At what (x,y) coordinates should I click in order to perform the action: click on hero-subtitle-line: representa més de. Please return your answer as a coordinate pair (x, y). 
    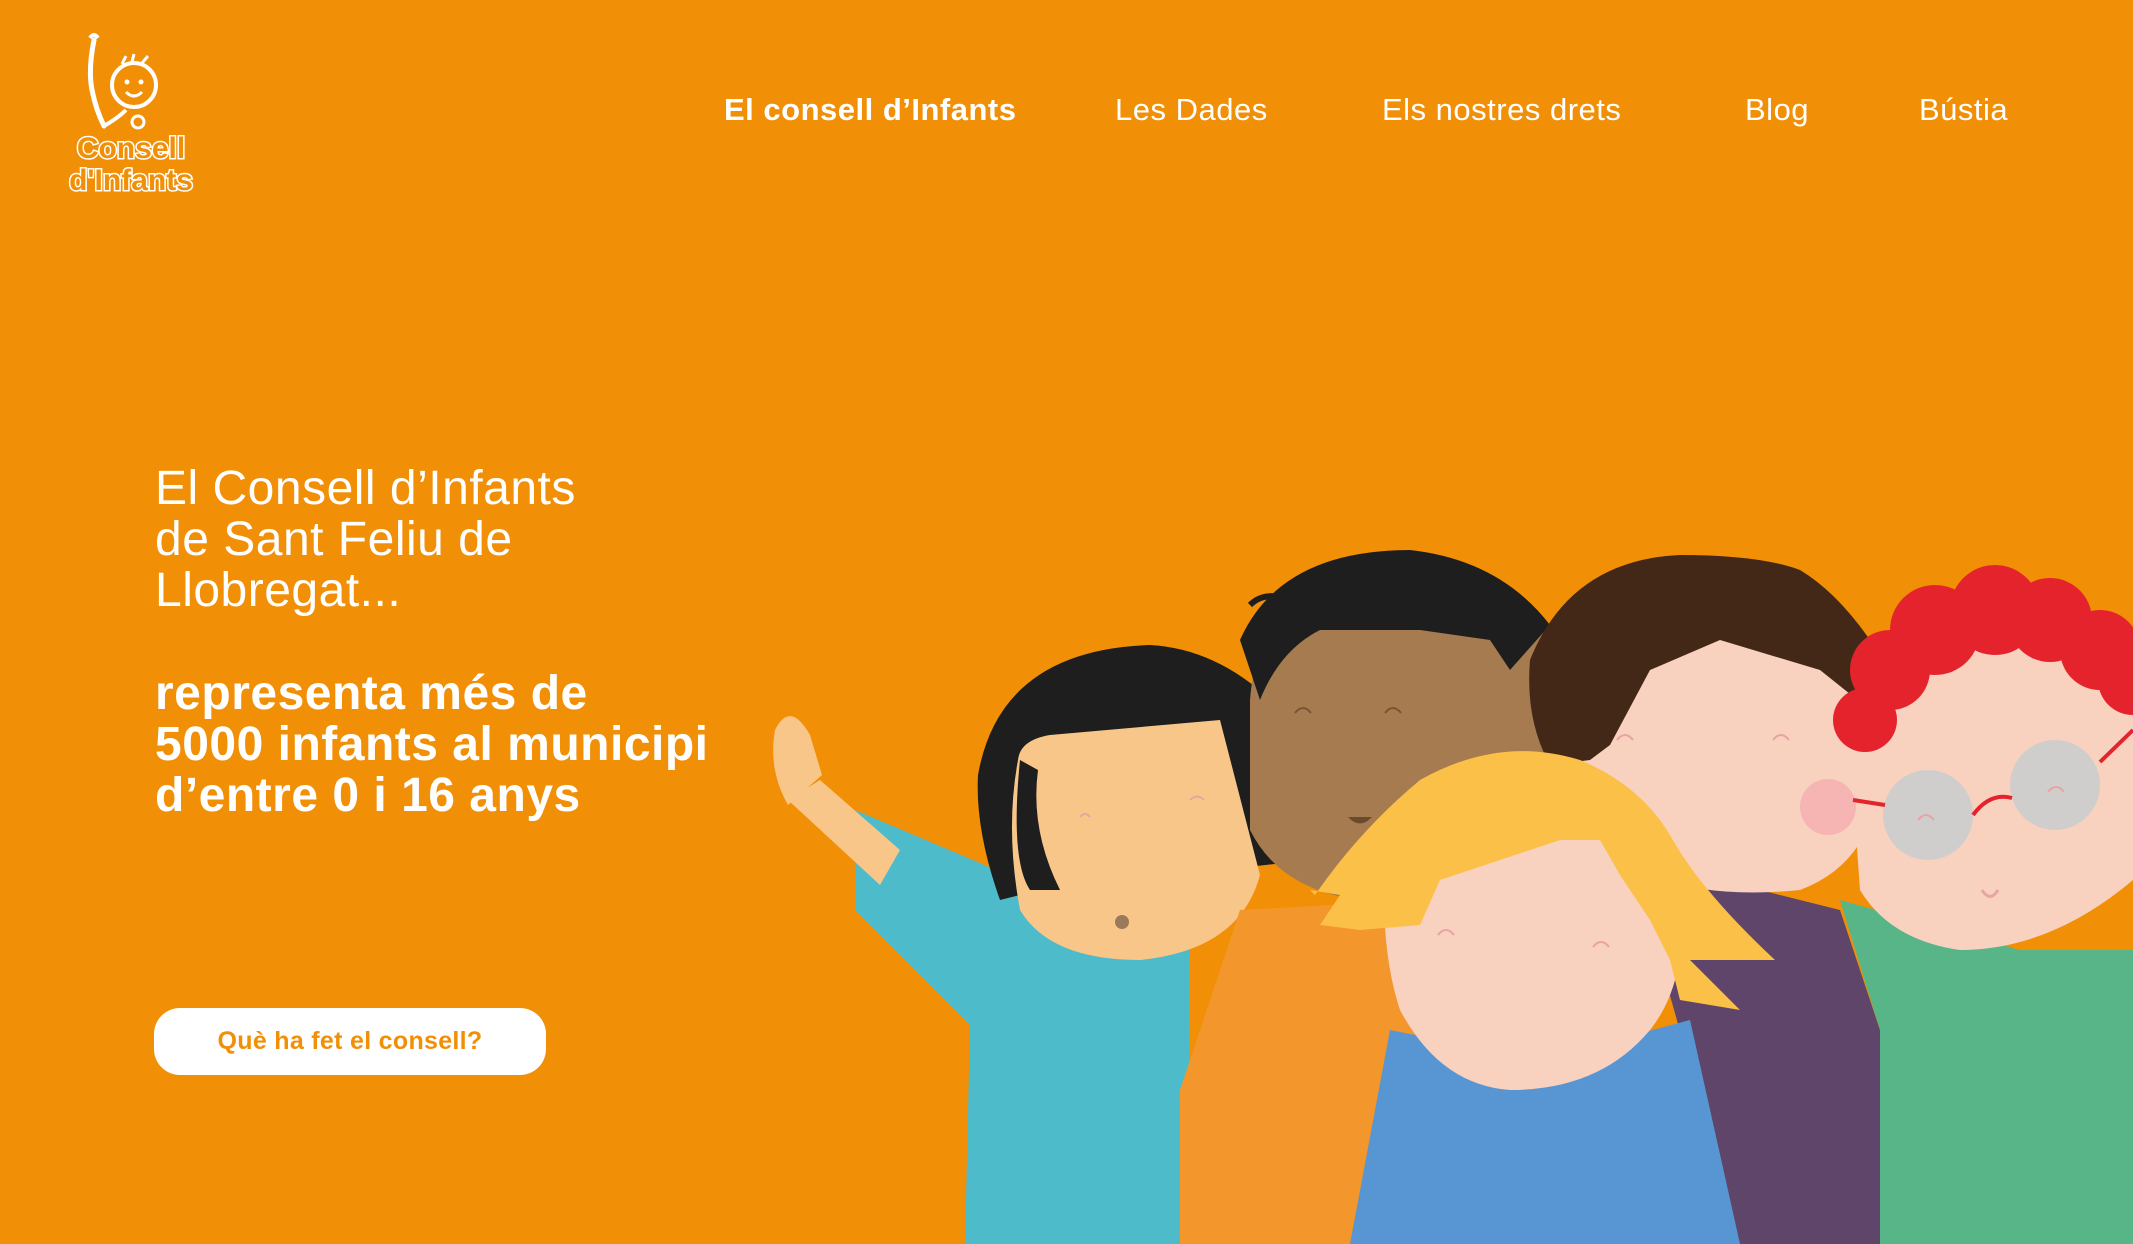
    Looking at the image, I should click on (371, 693).